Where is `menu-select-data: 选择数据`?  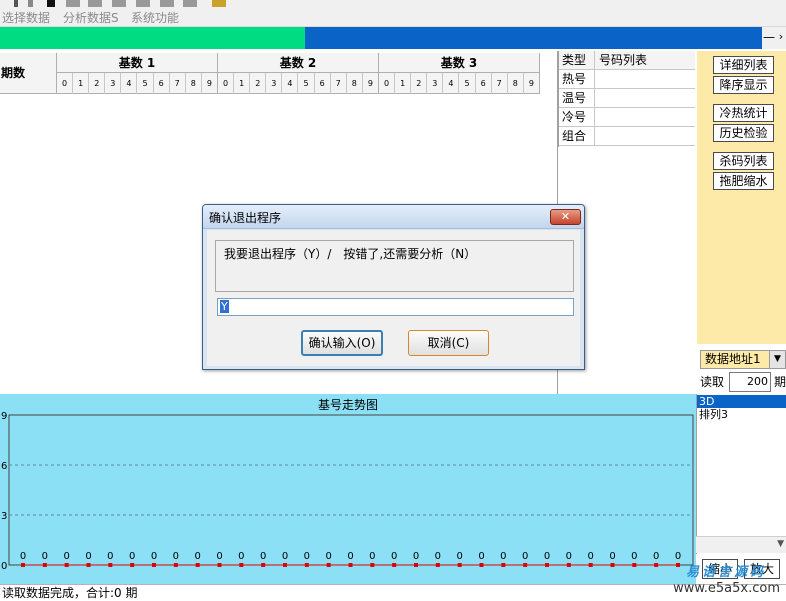
menu-select-data: 选择数据 is located at coordinates (26, 17).